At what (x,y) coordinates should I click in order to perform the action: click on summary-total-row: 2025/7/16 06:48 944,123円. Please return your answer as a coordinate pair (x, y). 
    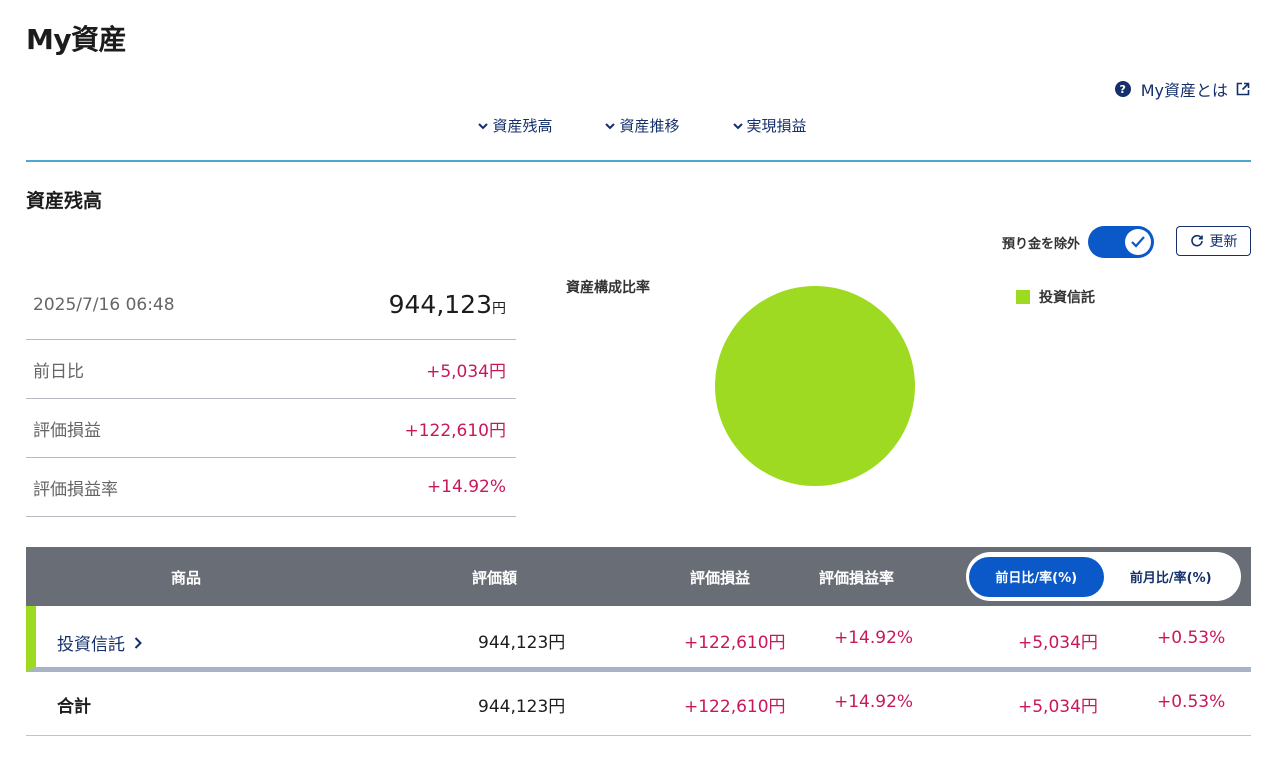
    Looking at the image, I should click on (271, 303).